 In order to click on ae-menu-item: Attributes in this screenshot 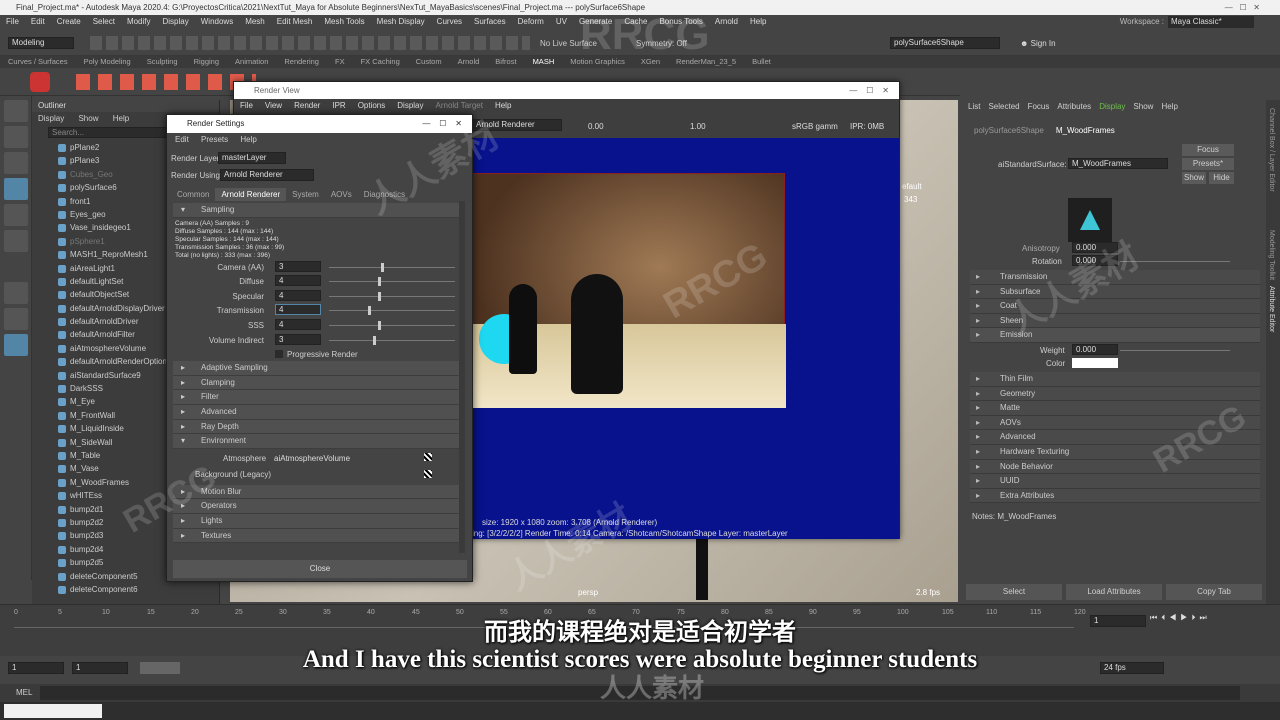, I will do `click(1074, 106)`.